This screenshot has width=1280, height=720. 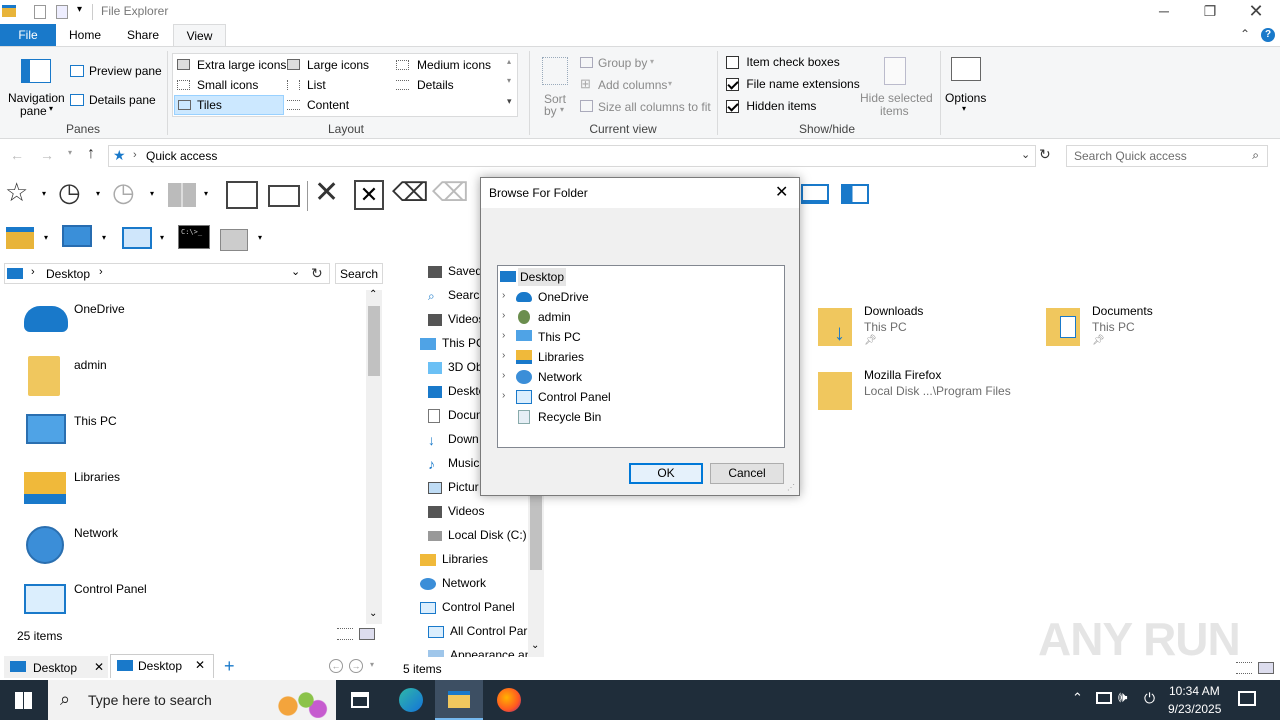 What do you see at coordinates (456, 391) in the screenshot?
I see `tree-item: Deskto` at bounding box center [456, 391].